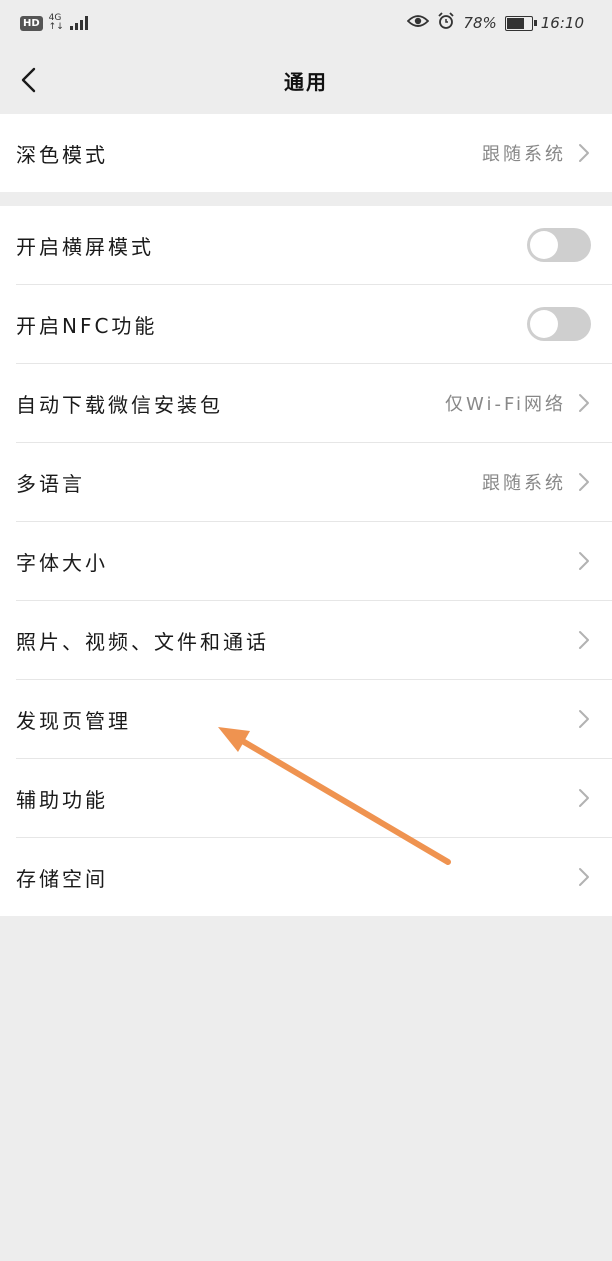 Image resolution: width=612 pixels, height=1261 pixels. I want to click on font-size-row: 字体大小, so click(314, 560).